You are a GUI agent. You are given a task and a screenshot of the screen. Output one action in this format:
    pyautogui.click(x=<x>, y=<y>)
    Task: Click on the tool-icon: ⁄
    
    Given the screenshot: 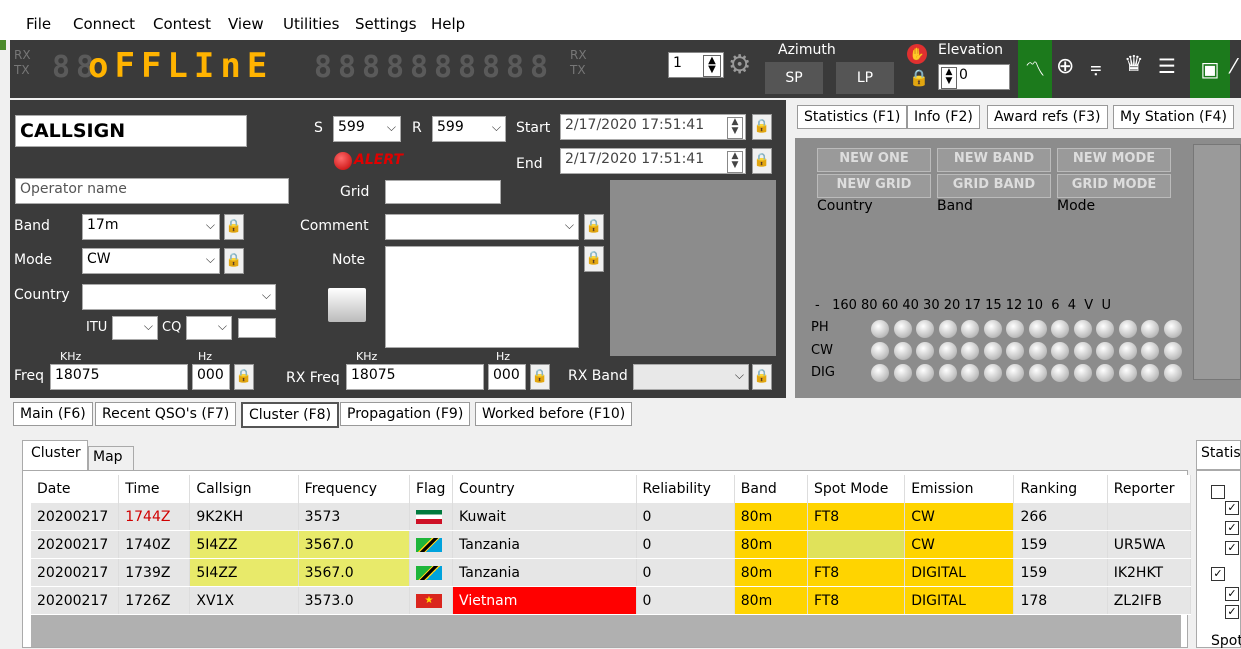 What is the action you would take?
    pyautogui.click(x=1233, y=66)
    